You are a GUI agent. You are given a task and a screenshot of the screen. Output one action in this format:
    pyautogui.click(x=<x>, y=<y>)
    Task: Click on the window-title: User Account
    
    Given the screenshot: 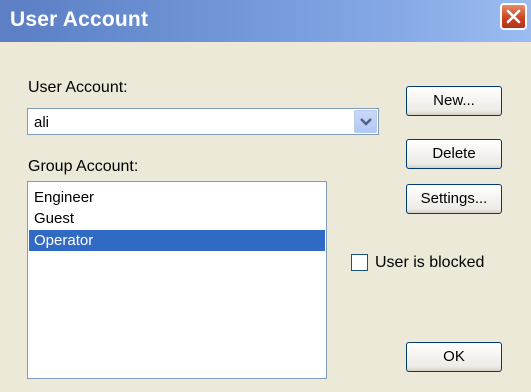 What is the action you would take?
    pyautogui.click(x=79, y=19)
    